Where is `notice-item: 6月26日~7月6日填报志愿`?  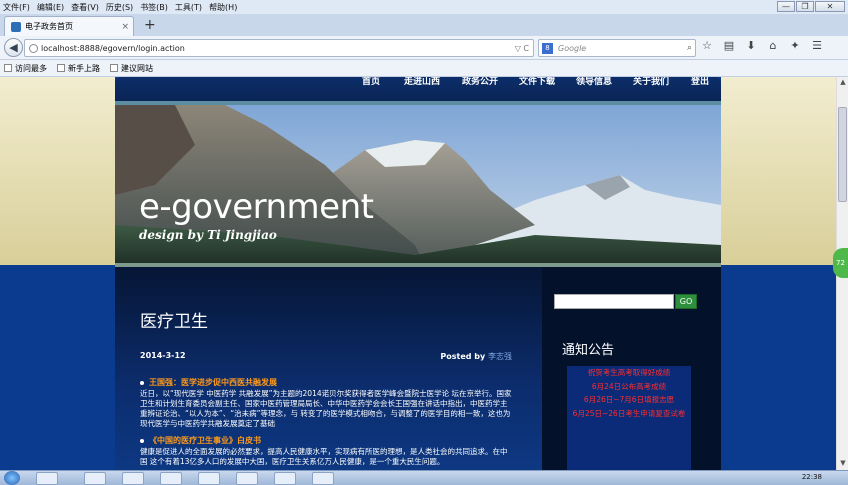 notice-item: 6月26日~7月6日填报志愿 is located at coordinates (629, 400).